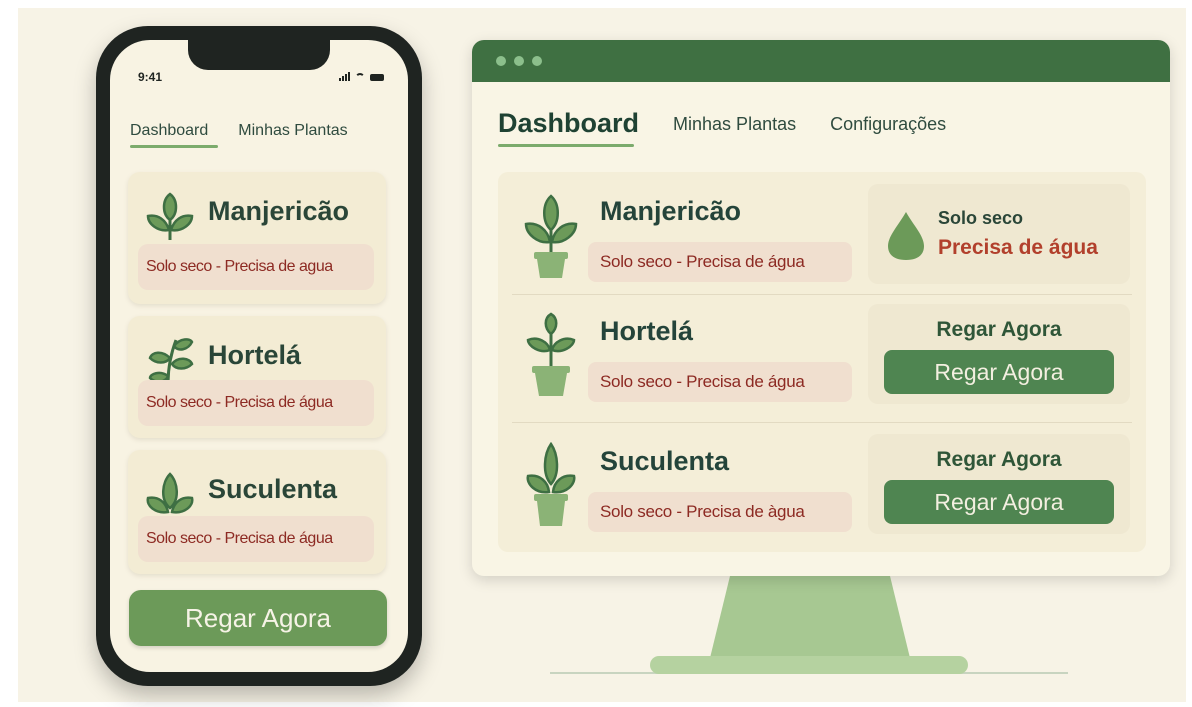 This screenshot has width=1192, height=707. I want to click on phone-plant-card: Suculenta Solo seco - Precisa de água, so click(257, 512).